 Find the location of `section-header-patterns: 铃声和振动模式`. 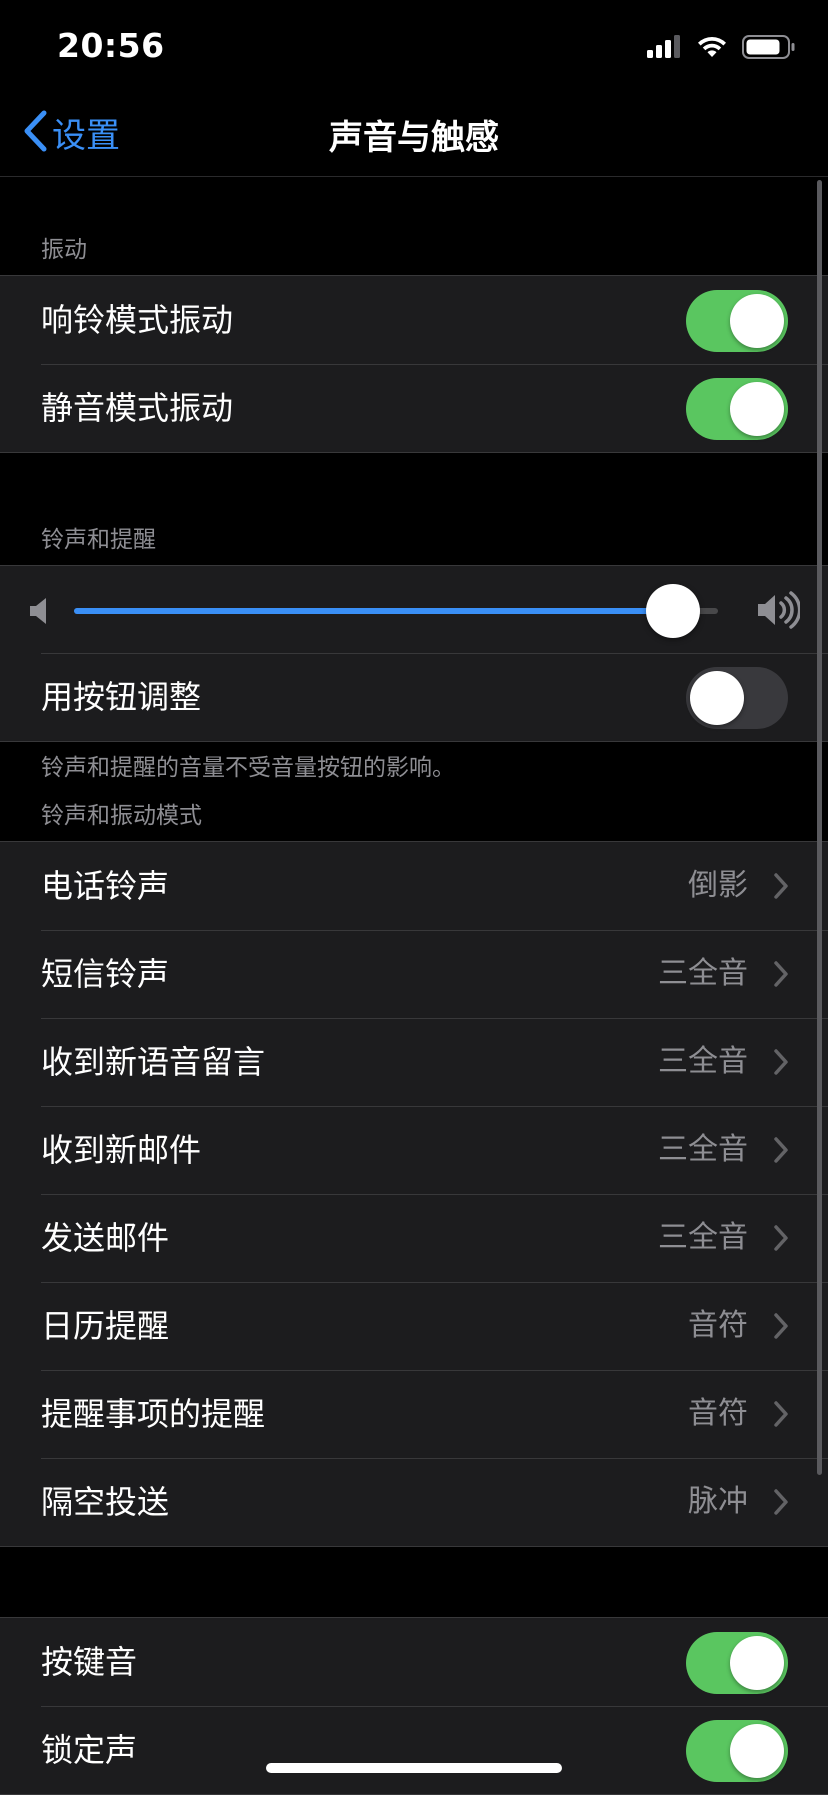

section-header-patterns: 铃声和振动模式 is located at coordinates (121, 816).